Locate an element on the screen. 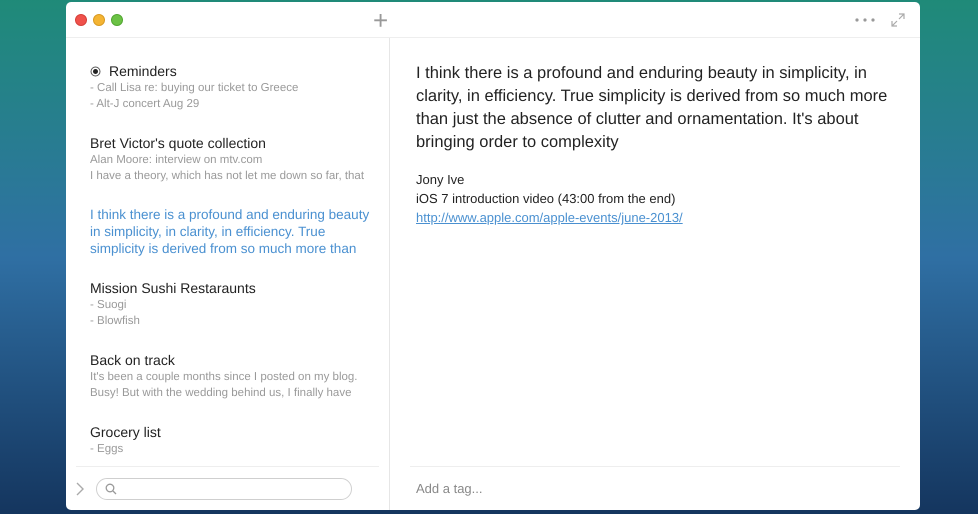 This screenshot has width=978, height=514. zoom-icon is located at coordinates (117, 20).